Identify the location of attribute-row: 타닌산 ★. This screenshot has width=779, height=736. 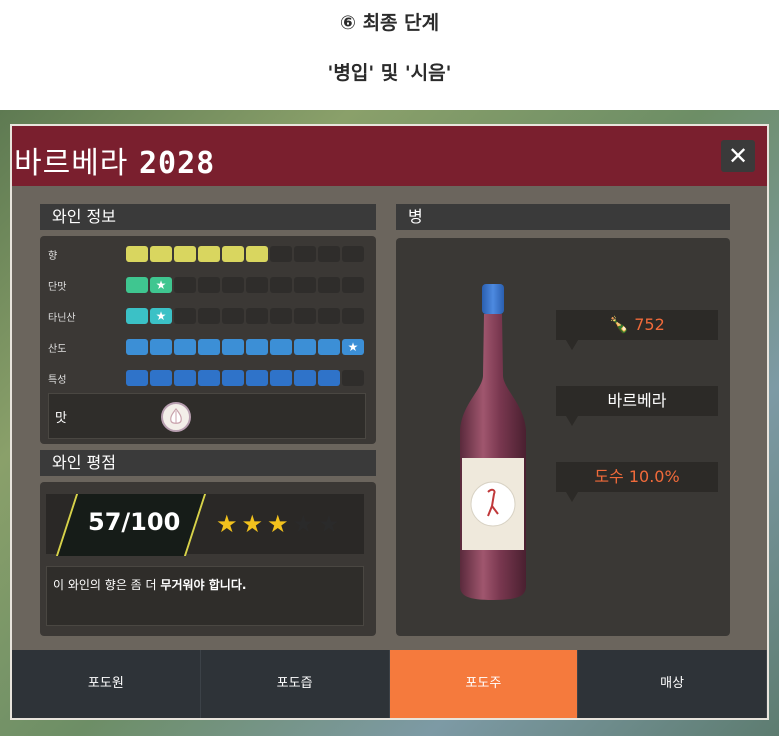
(208, 316).